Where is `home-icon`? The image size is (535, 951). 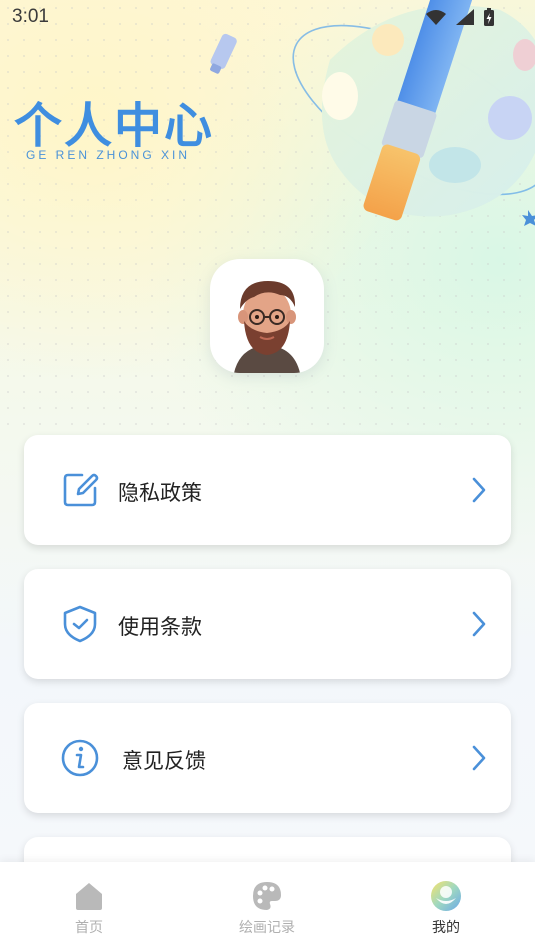 home-icon is located at coordinates (89, 896).